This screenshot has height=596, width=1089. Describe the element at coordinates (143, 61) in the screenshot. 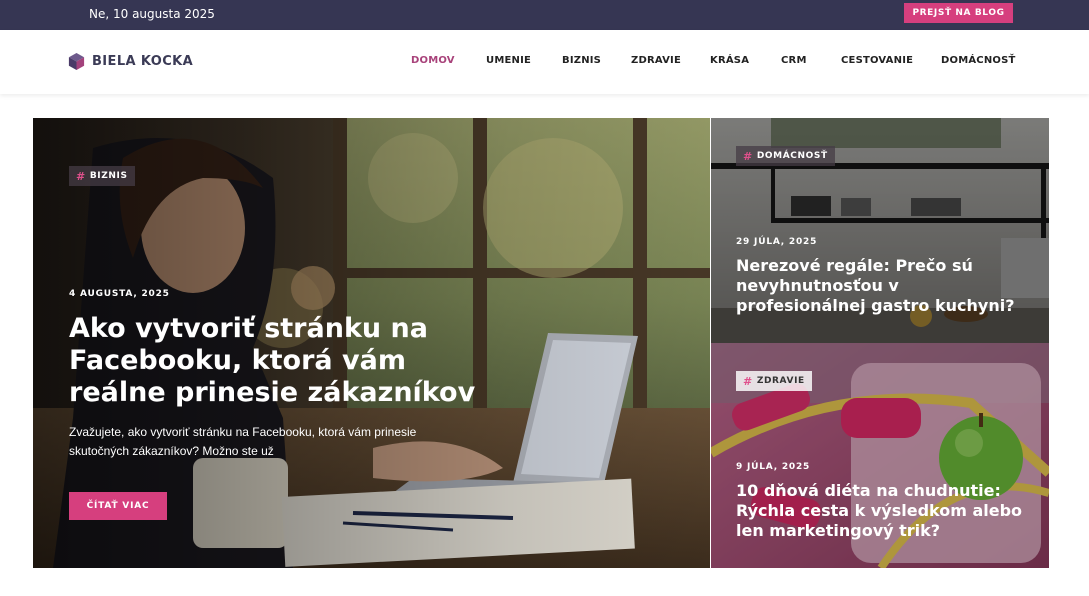

I see `site-name: BIELA KOCKA` at that location.